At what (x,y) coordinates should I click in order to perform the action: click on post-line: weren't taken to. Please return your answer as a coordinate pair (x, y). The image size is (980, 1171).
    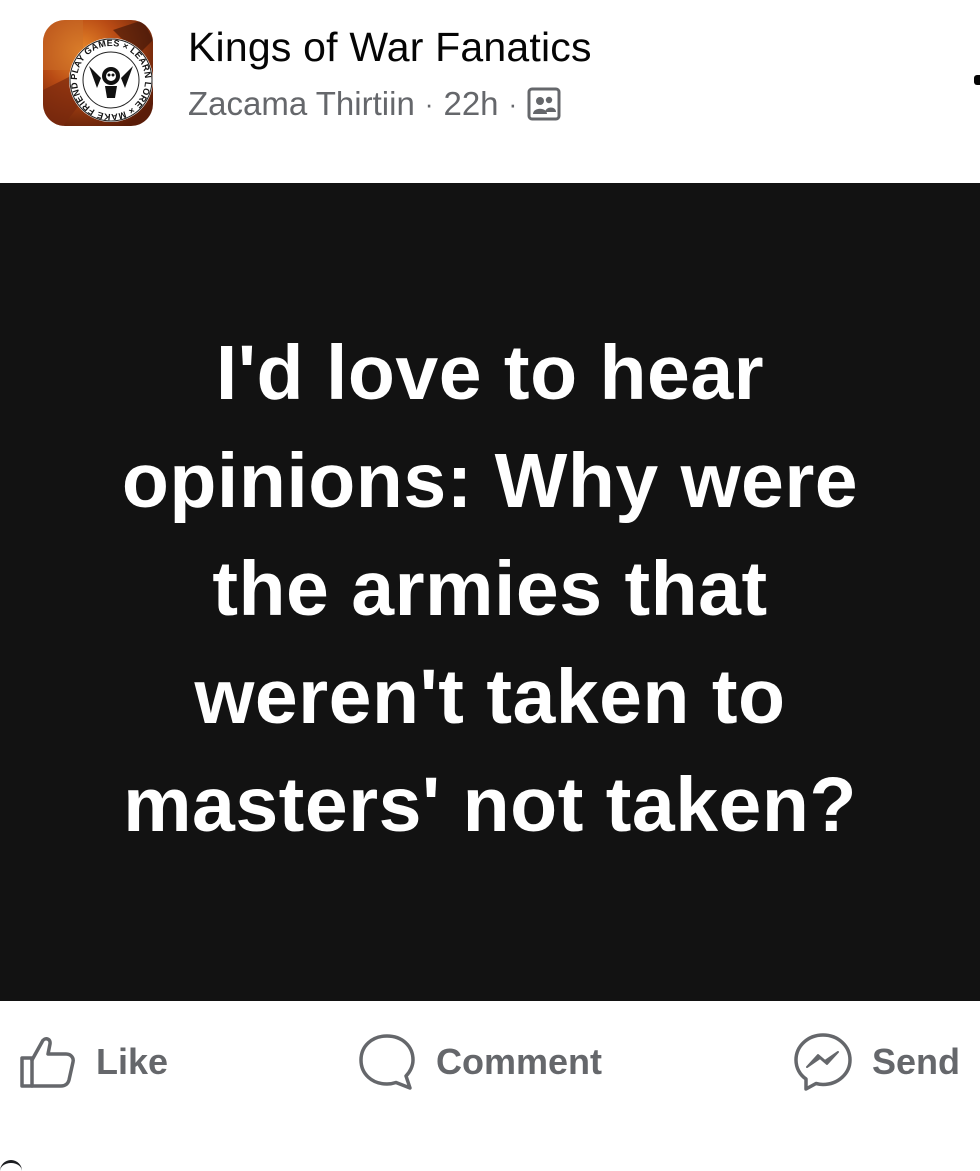
    Looking at the image, I should click on (490, 697).